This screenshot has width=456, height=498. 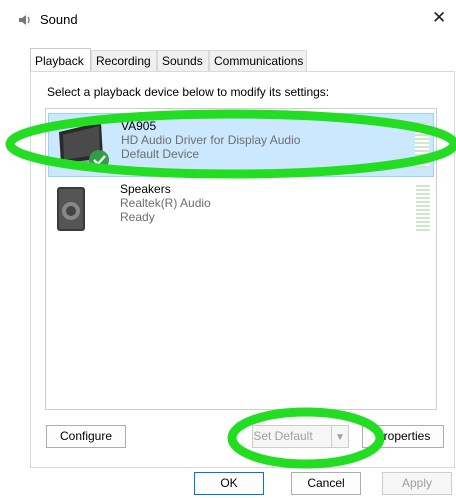 What do you see at coordinates (211, 140) in the screenshot?
I see `device-driver: HD Audio Driver for Display Audio` at bounding box center [211, 140].